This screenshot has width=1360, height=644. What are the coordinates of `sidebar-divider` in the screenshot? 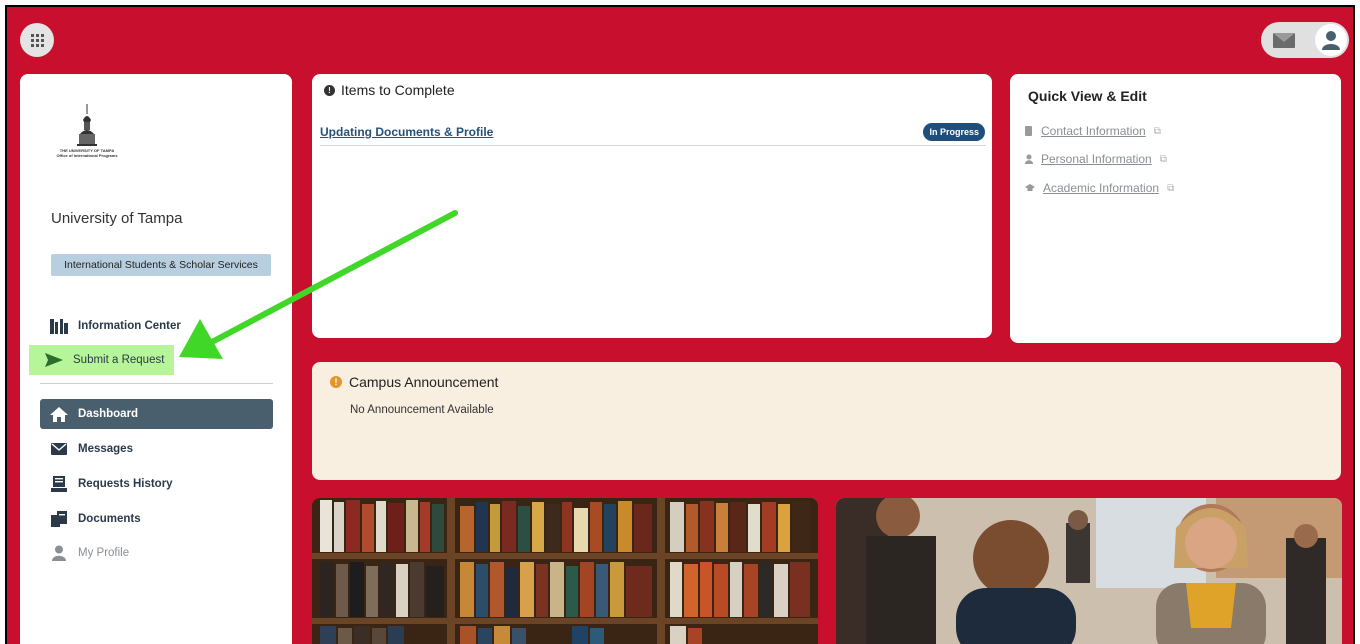 It's located at (156, 383).